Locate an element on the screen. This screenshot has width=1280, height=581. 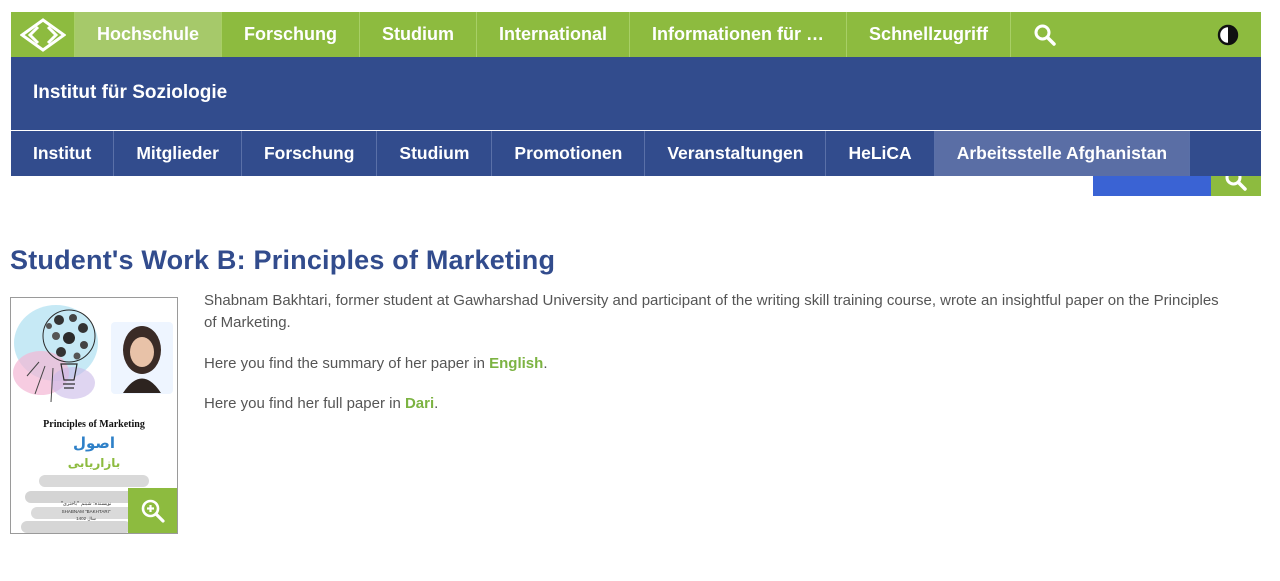
site-search-input is located at coordinates (1152, 186).